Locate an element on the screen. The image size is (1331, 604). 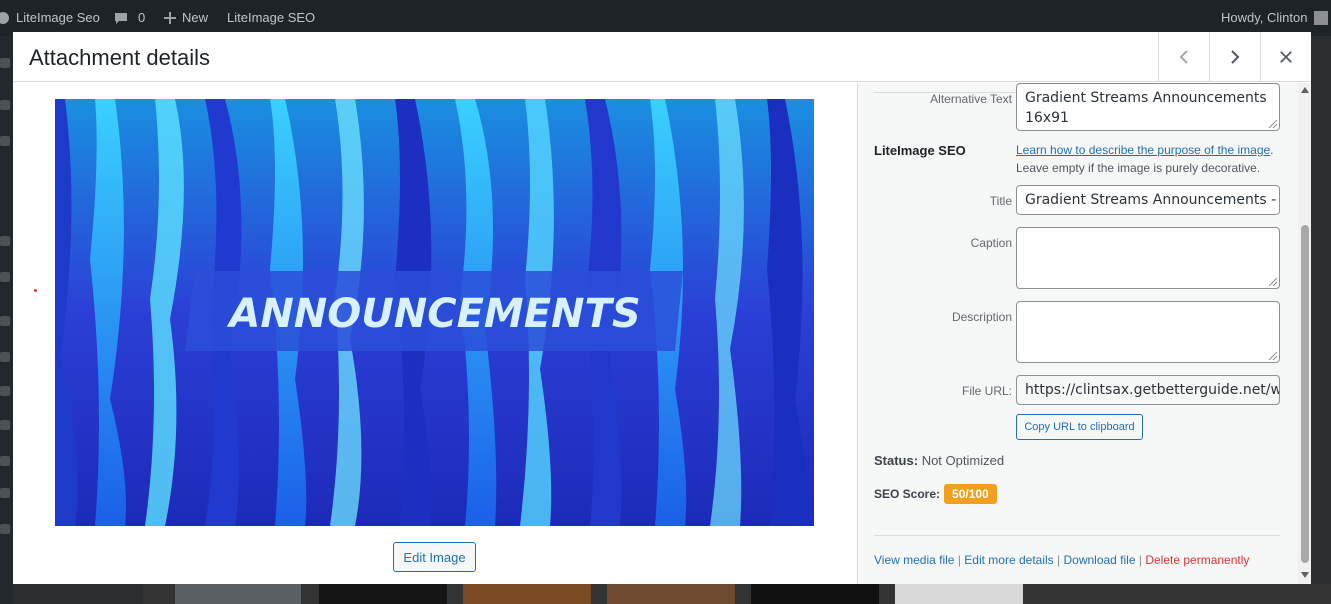
status-label: Status: is located at coordinates (896, 460).